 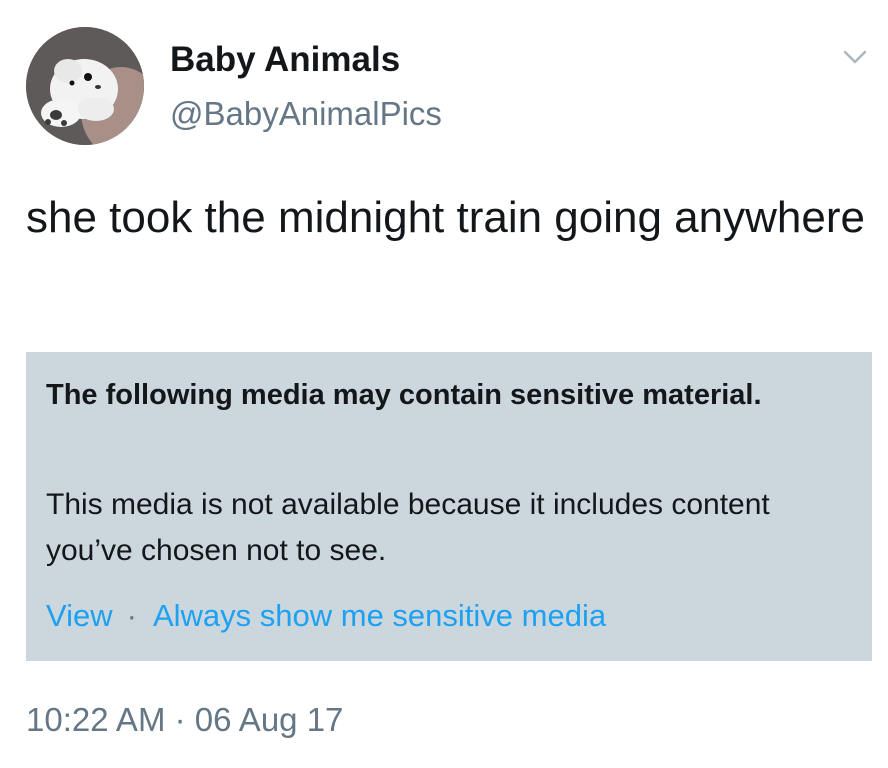 I want to click on view-media-link: View, so click(x=79, y=615).